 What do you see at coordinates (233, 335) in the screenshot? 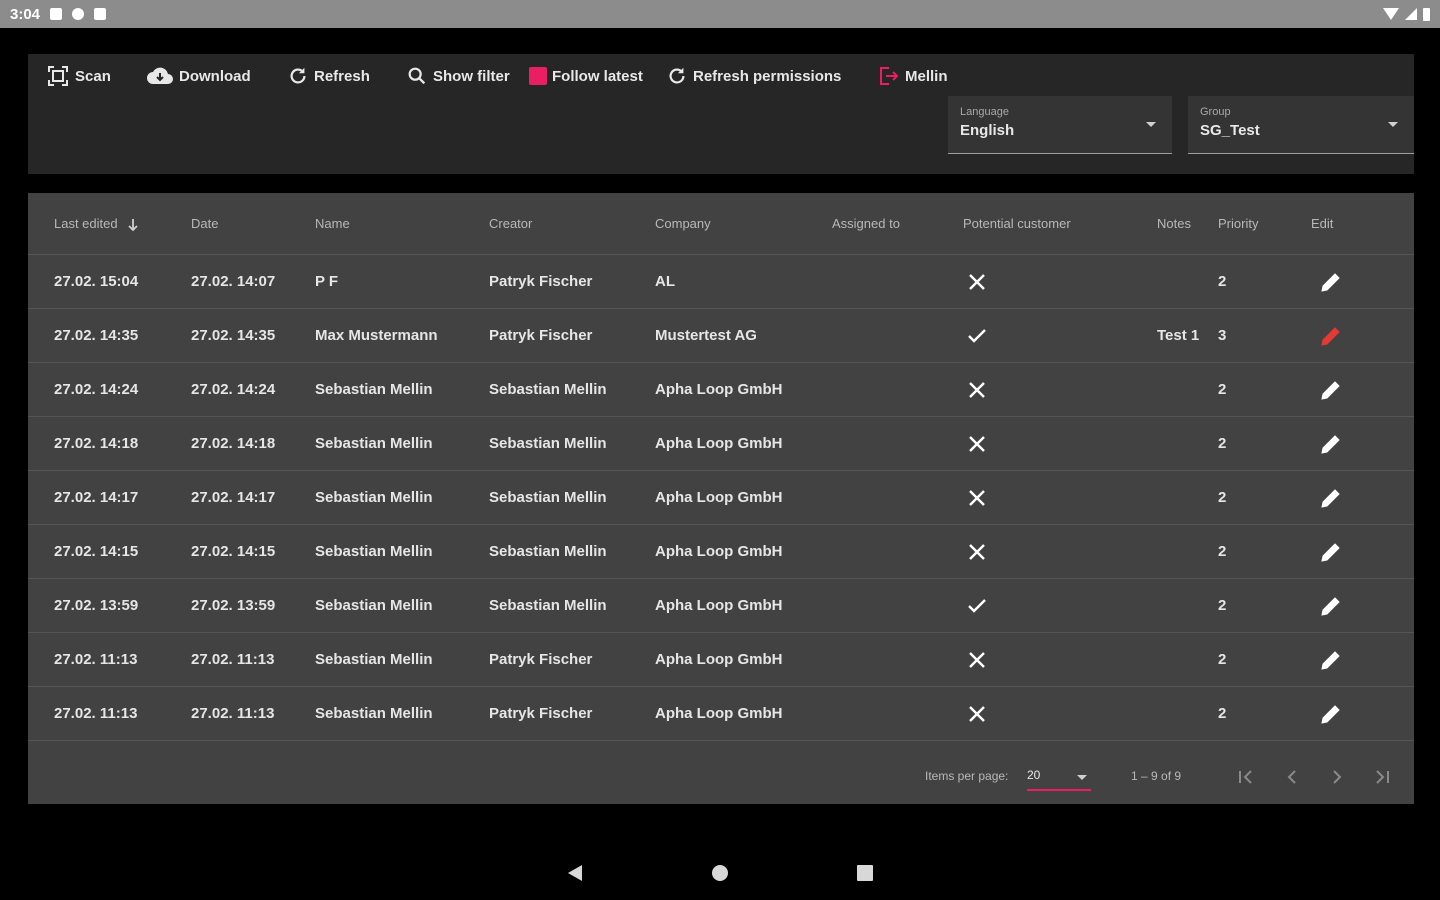
I see `cell-date: 27.02. 14:35` at bounding box center [233, 335].